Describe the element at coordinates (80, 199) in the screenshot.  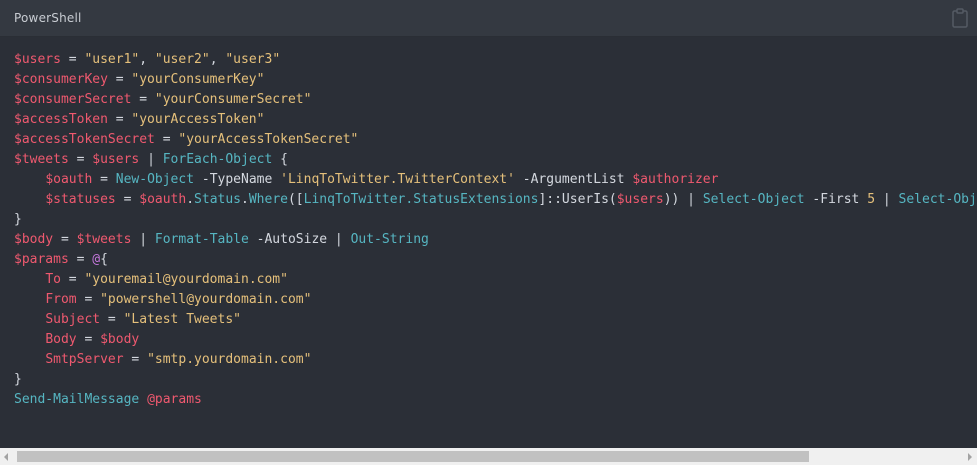
I see `code-token: $statuses` at that location.